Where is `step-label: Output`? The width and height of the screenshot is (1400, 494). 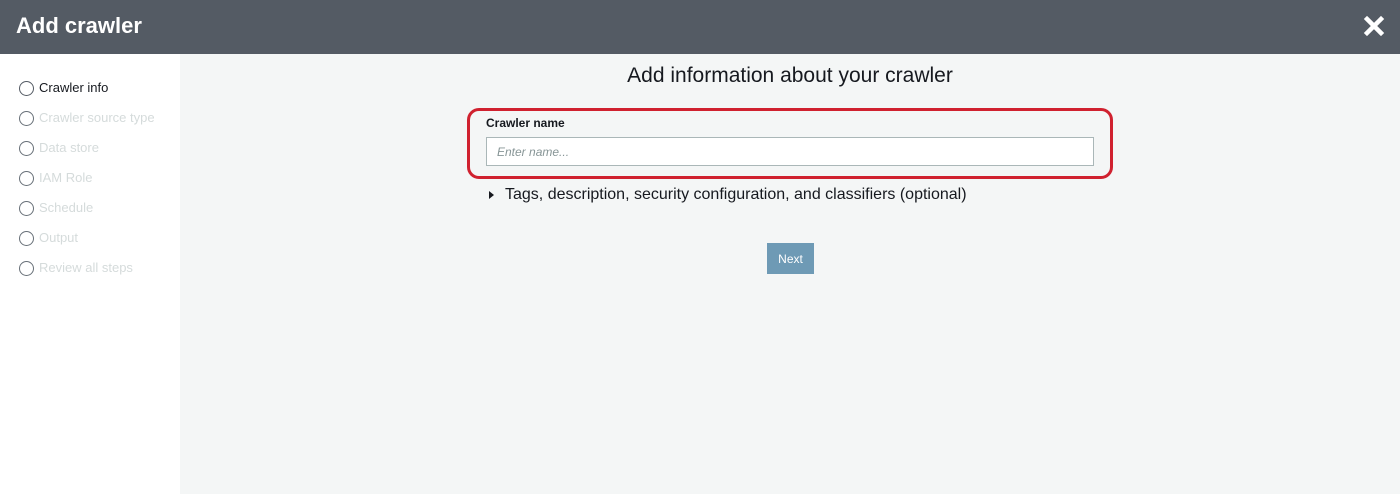 step-label: Output is located at coordinates (59, 237).